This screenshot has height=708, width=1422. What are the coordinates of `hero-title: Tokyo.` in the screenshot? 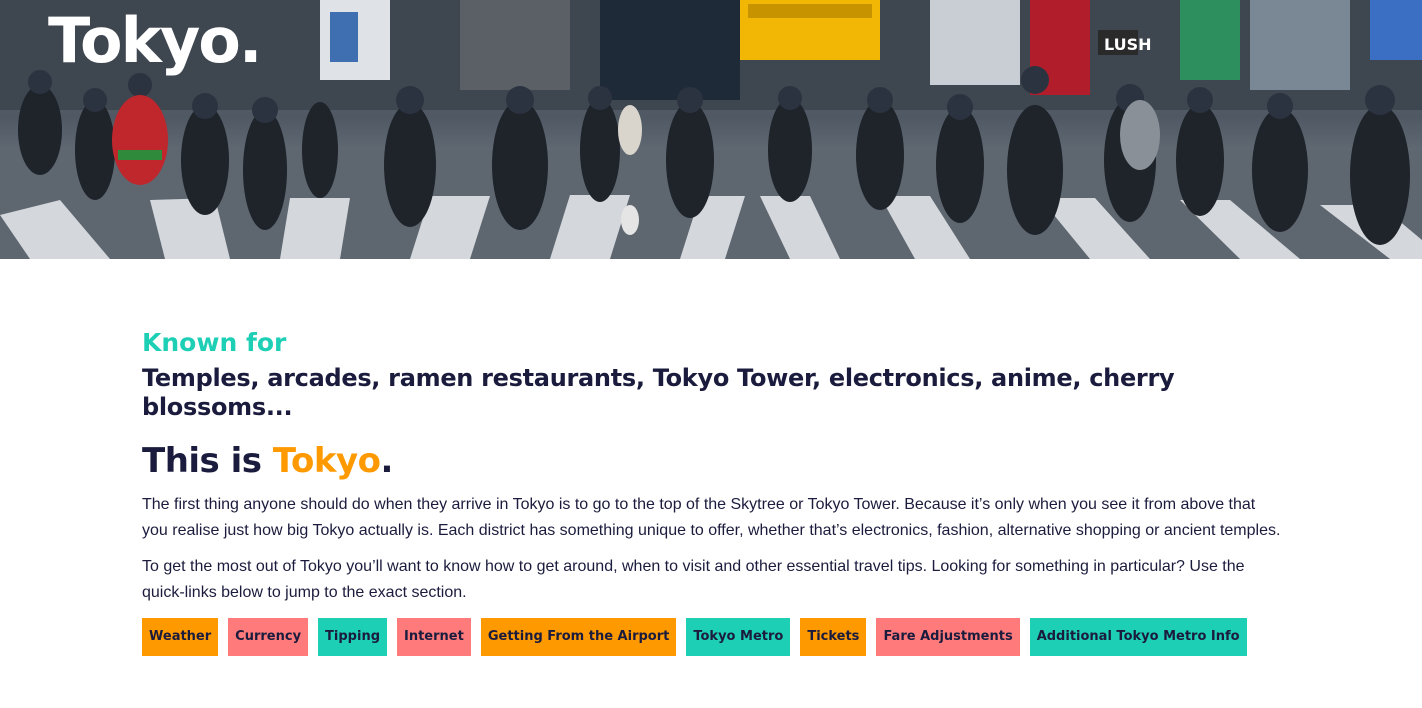 It's located at (155, 40).